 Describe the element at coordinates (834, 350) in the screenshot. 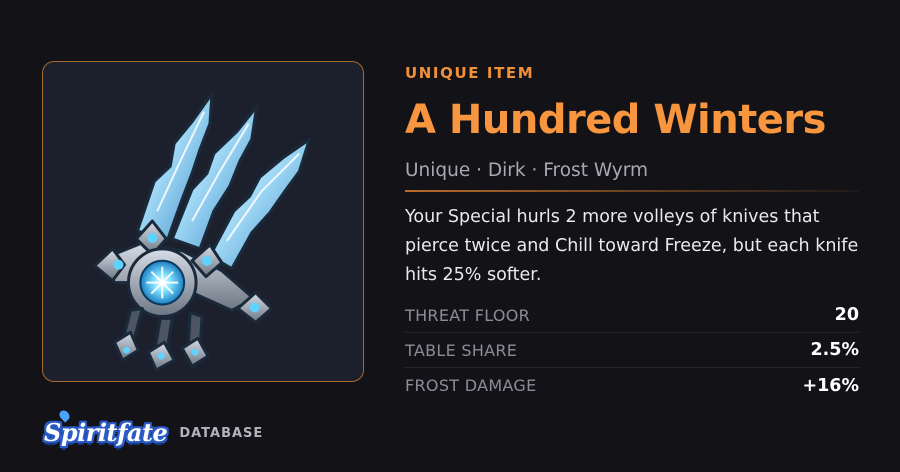

I see `stat-value: 2.5%` at that location.